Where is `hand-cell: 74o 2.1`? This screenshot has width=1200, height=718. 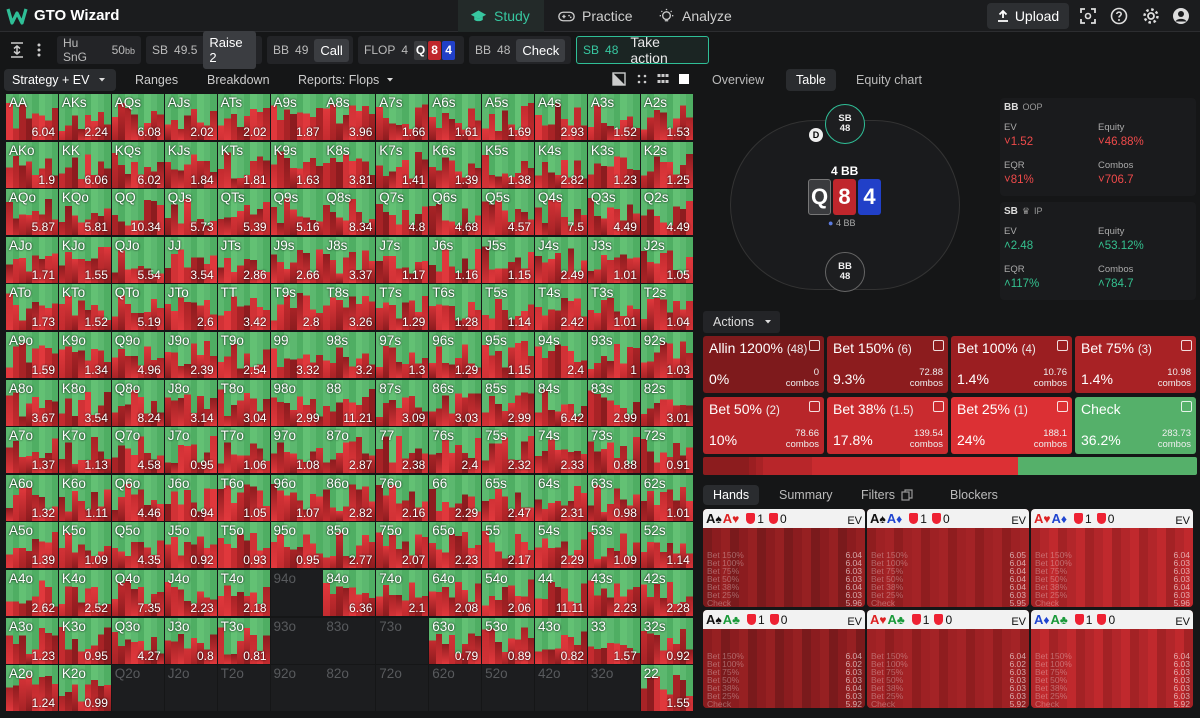 hand-cell: 74o 2.1 is located at coordinates (402, 593).